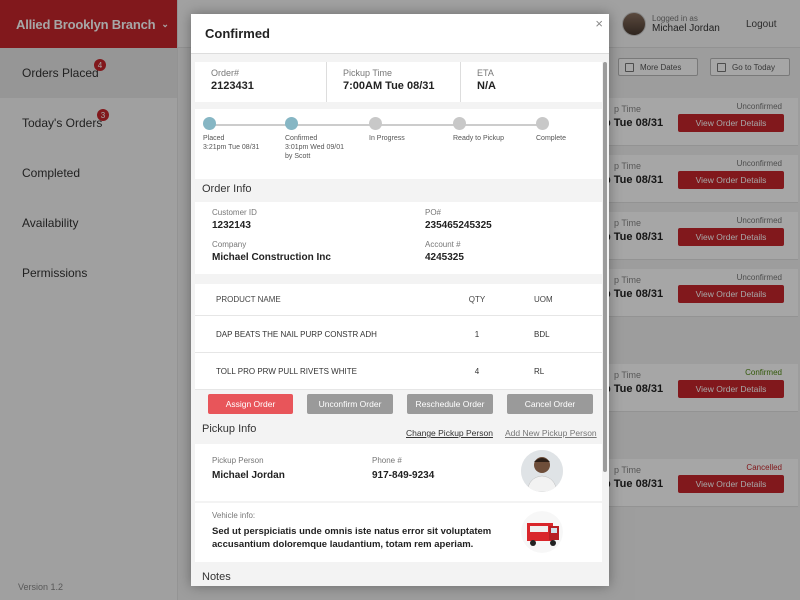  I want to click on product-qty: 4, so click(477, 371).